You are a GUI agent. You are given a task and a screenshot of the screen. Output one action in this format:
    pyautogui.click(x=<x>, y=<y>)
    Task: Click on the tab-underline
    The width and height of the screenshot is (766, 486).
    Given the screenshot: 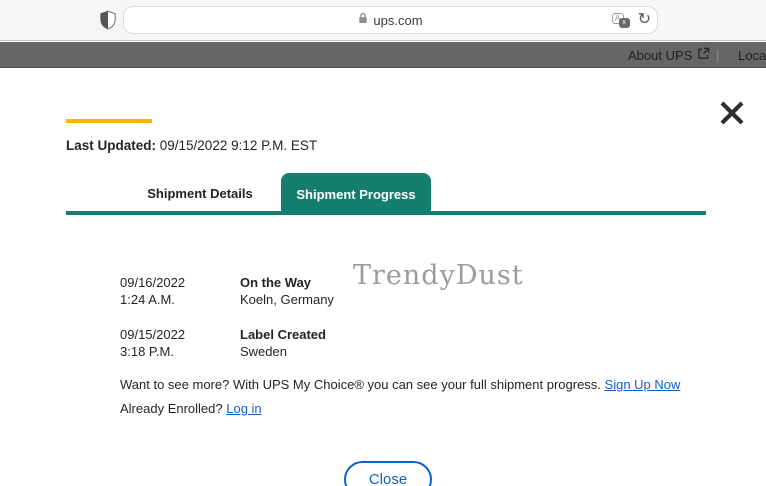 What is the action you would take?
    pyautogui.click(x=386, y=213)
    